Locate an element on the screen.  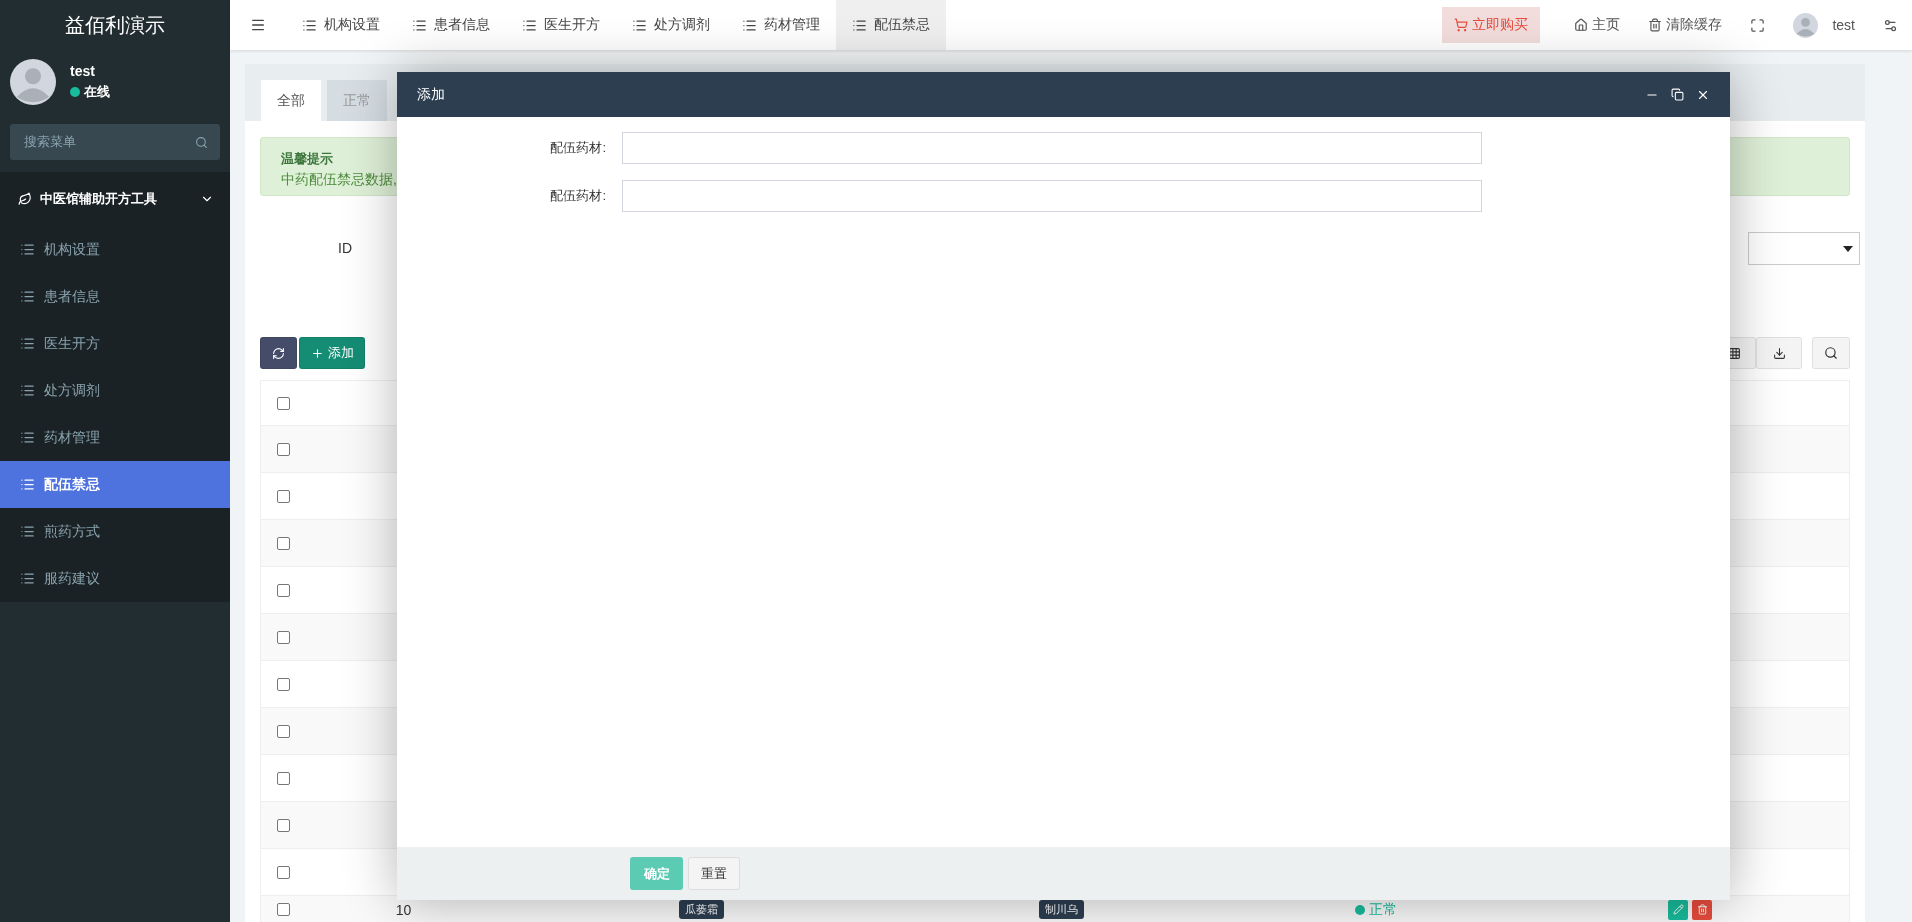
export-icon is located at coordinates (1779, 353).